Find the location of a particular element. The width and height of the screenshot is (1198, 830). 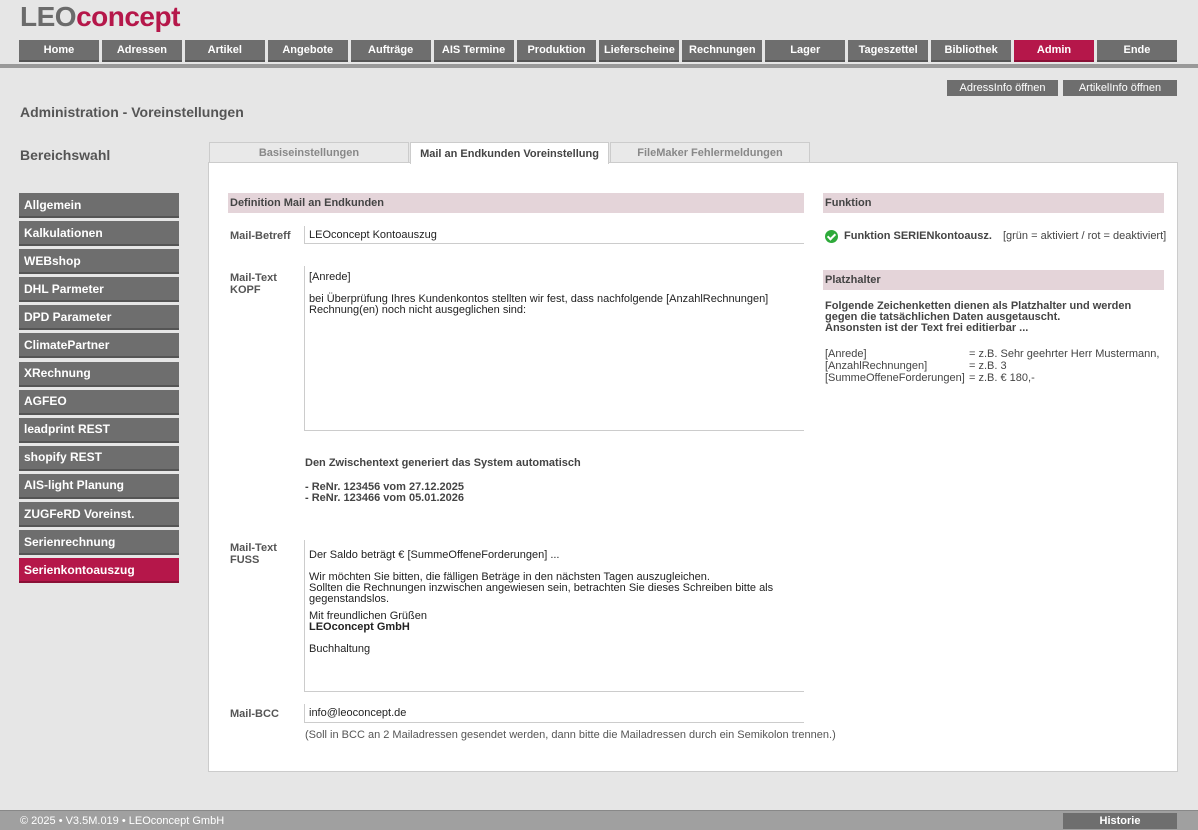

nav-produktion: Produktion is located at coordinates (556, 51).